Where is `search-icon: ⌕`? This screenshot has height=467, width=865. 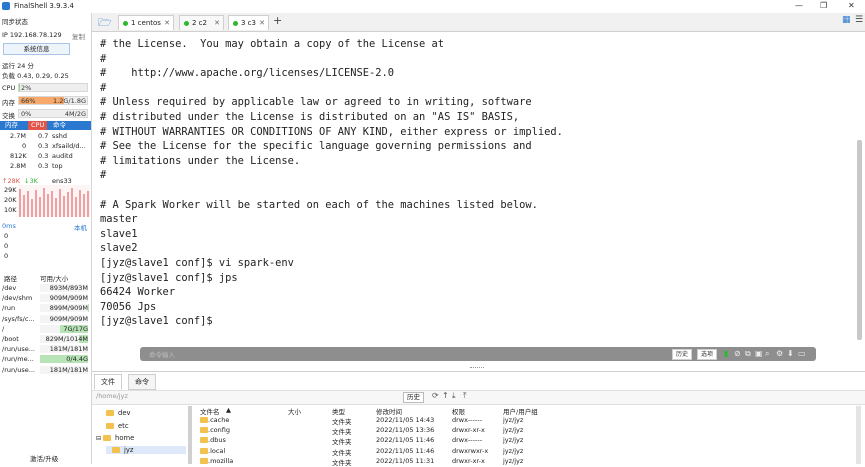 search-icon: ⌕ is located at coordinates (767, 354).